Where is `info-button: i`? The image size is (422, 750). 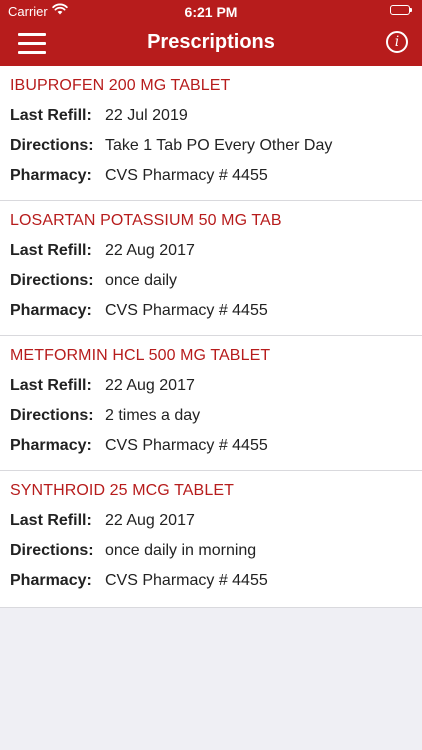 info-button: i is located at coordinates (397, 42).